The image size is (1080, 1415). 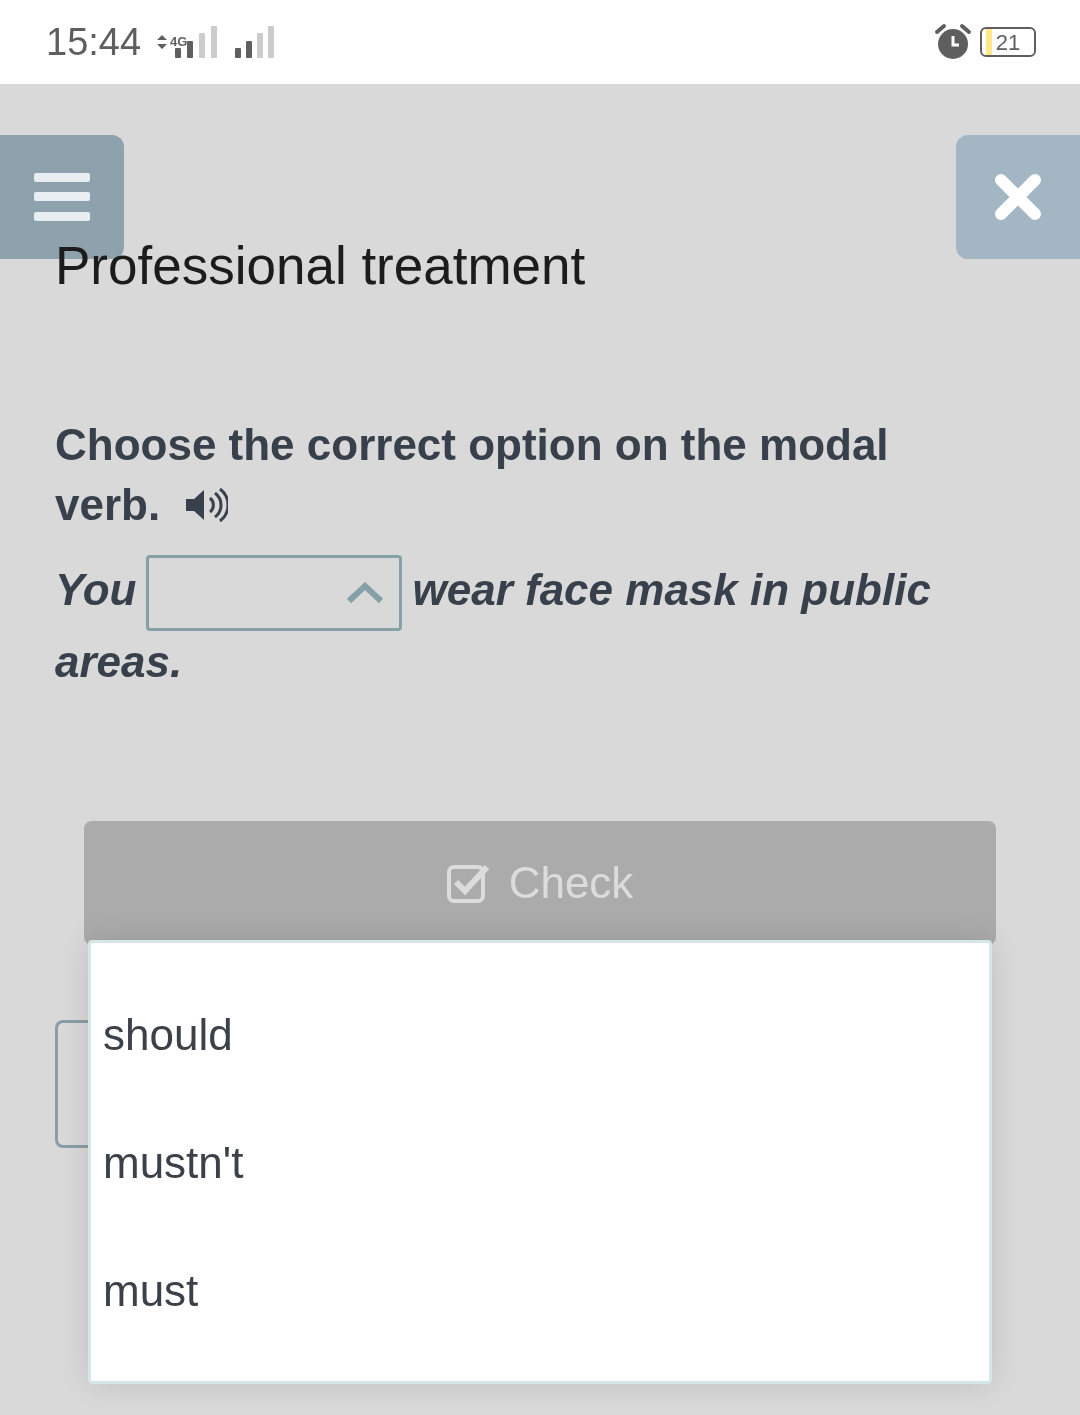 I want to click on dropdown-option: should, so click(x=540, y=1035).